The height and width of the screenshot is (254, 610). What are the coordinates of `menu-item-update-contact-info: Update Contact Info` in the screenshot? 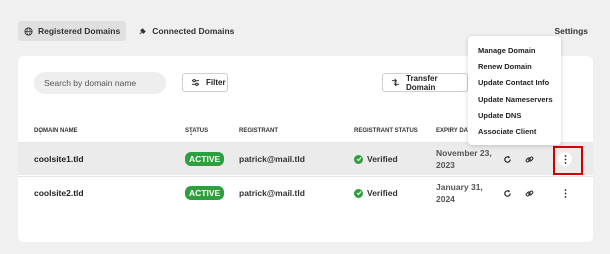 It's located at (514, 83).